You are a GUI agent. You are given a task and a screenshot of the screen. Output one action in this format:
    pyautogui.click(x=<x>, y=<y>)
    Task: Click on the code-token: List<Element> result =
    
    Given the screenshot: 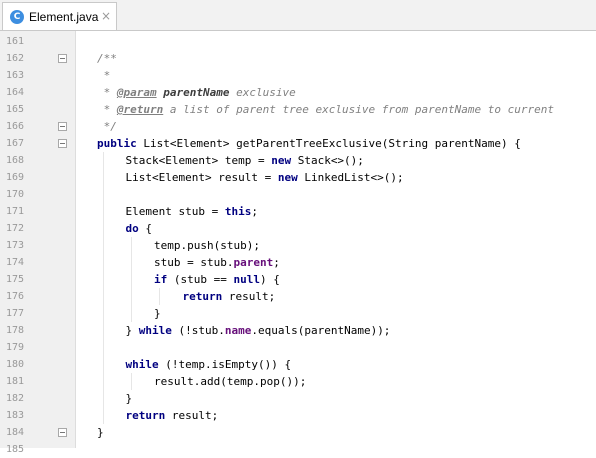 What is the action you would take?
    pyautogui.click(x=201, y=177)
    